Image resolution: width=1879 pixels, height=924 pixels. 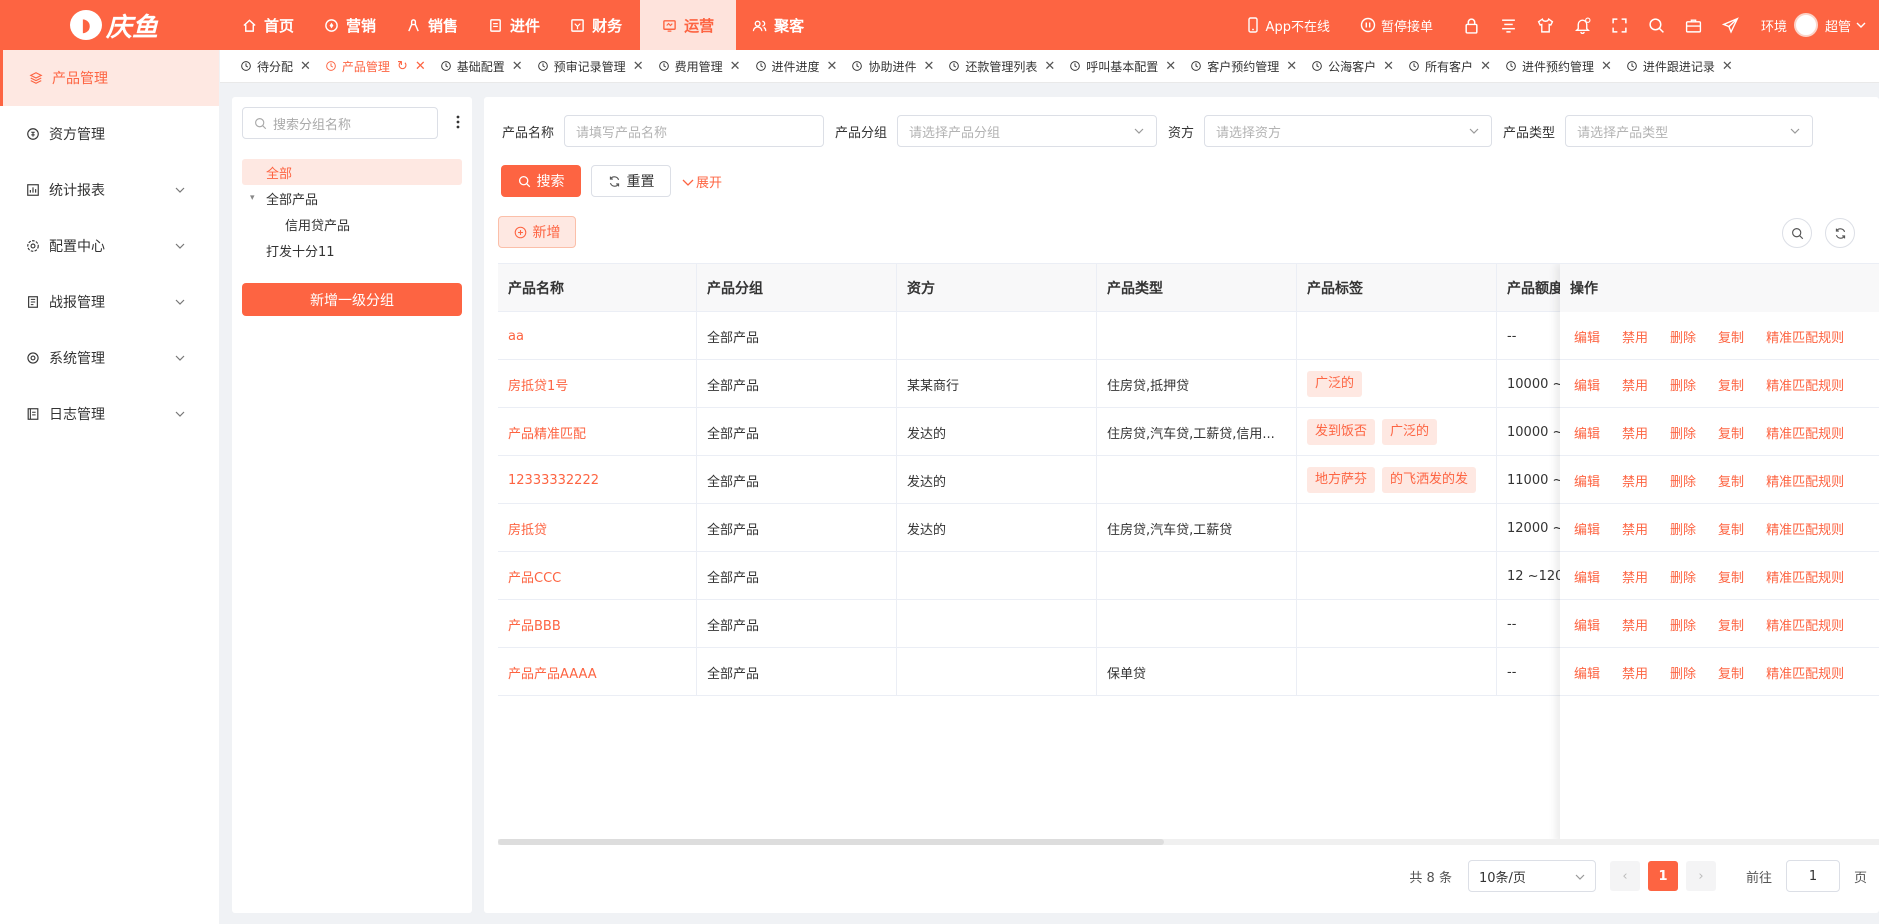 What do you see at coordinates (1805, 25) in the screenshot?
I see `avatar` at bounding box center [1805, 25].